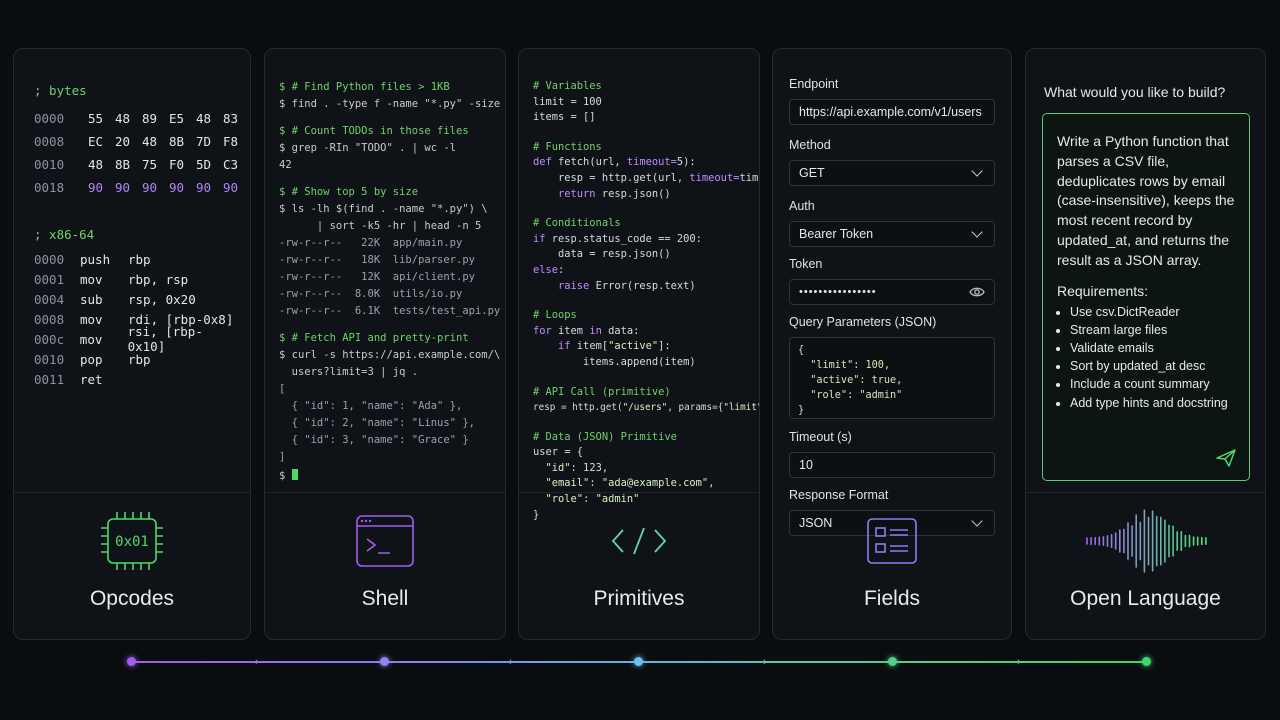 Image resolution: width=1280 pixels, height=720 pixels. What do you see at coordinates (614, 193) in the screenshot?
I see `code-line: return resp.json()` at bounding box center [614, 193].